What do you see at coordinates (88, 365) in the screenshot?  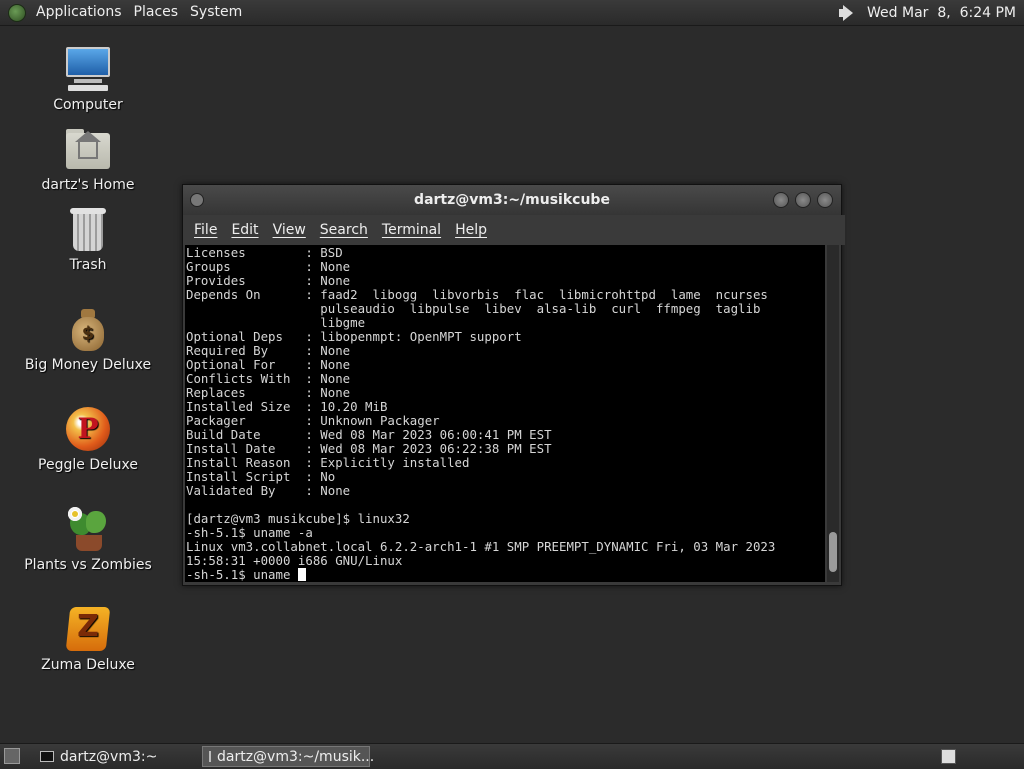 I see `desktop-icon-label: Big Money Deluxe` at bounding box center [88, 365].